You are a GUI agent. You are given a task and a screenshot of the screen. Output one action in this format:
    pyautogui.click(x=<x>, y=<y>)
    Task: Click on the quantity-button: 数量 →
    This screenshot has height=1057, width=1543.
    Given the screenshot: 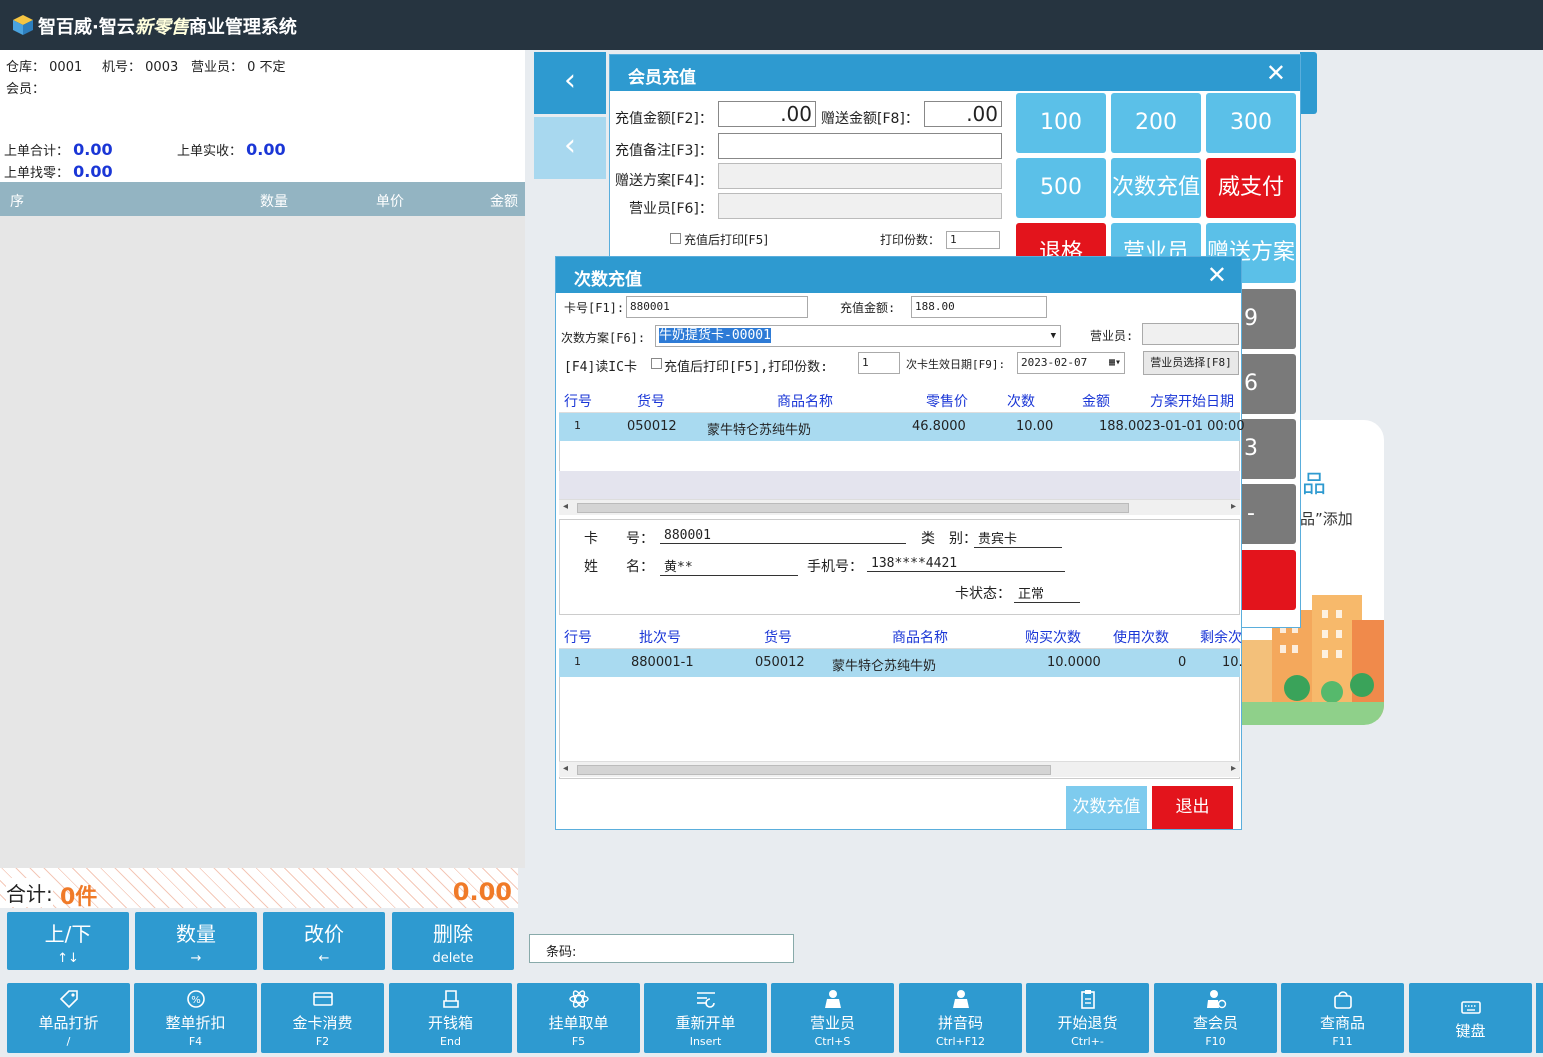 What is the action you would take?
    pyautogui.click(x=196, y=941)
    